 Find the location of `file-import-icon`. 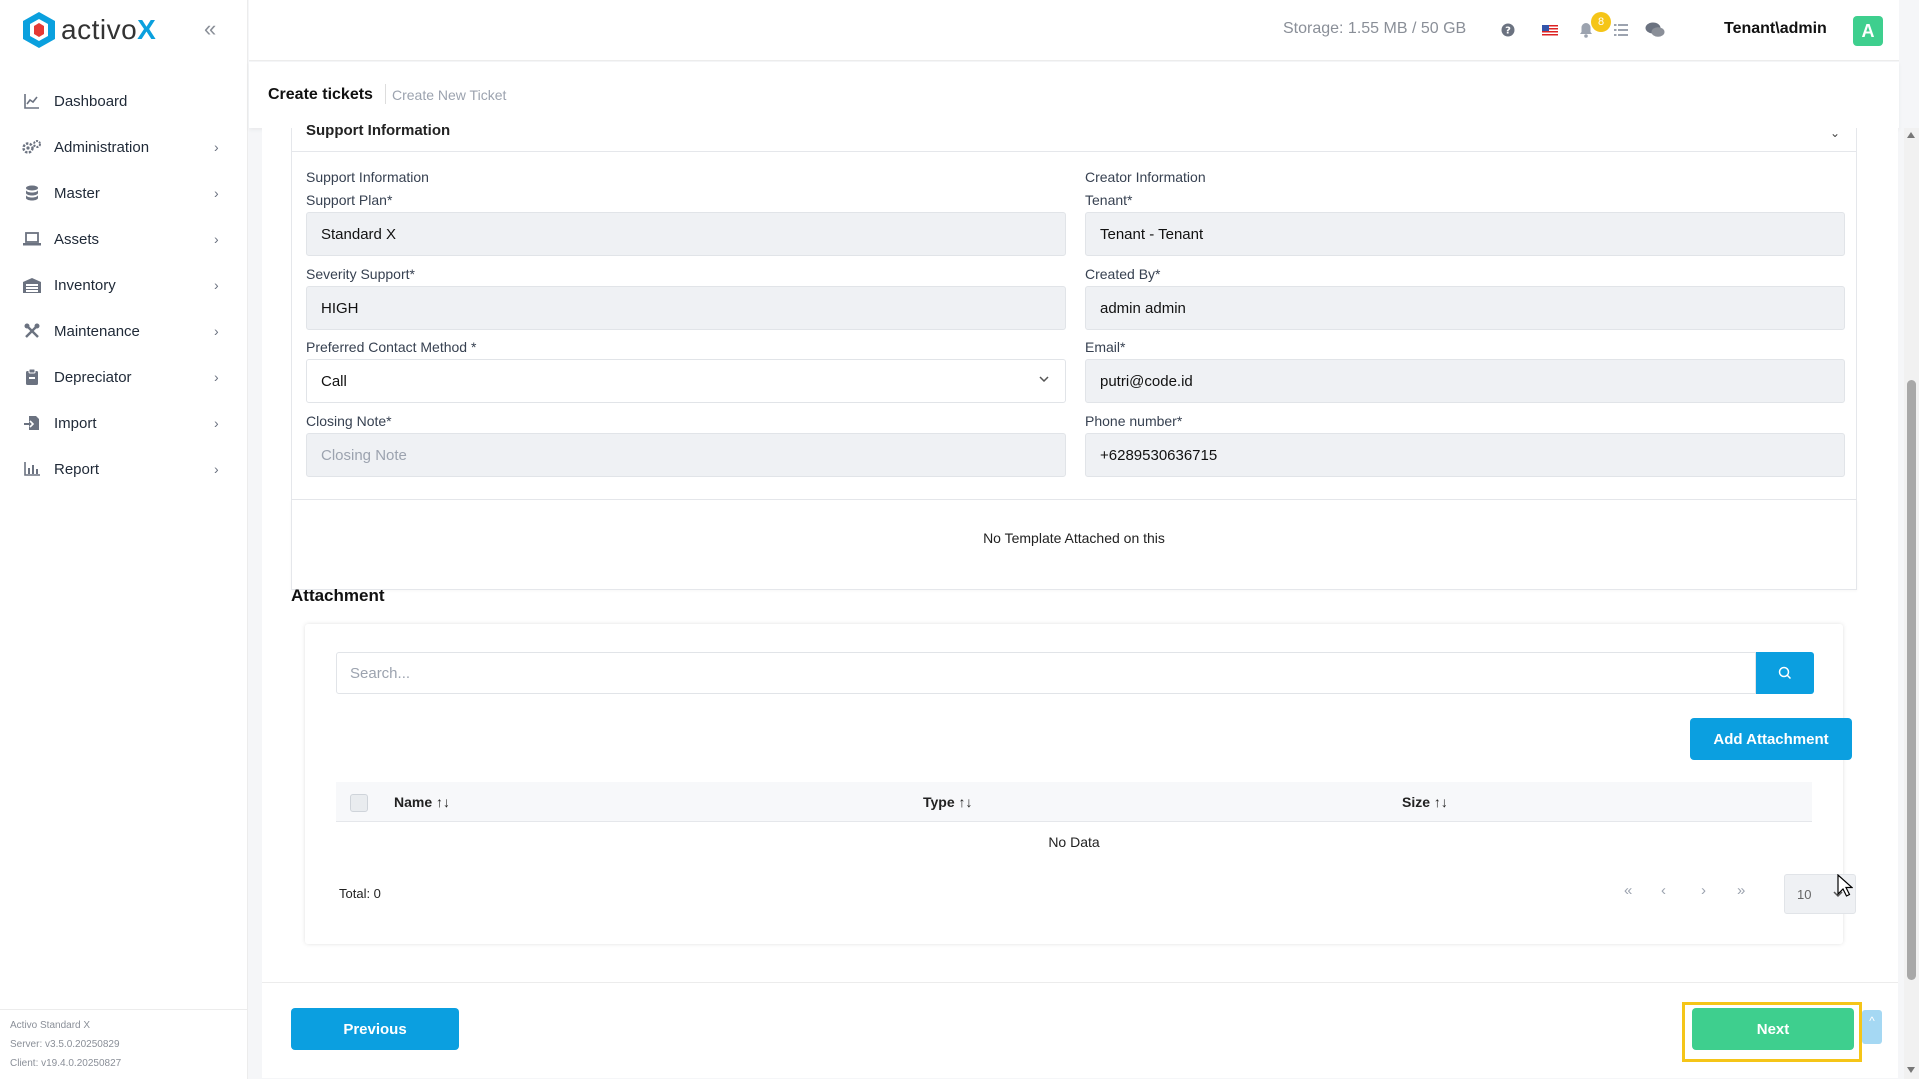

file-import-icon is located at coordinates (32, 423).